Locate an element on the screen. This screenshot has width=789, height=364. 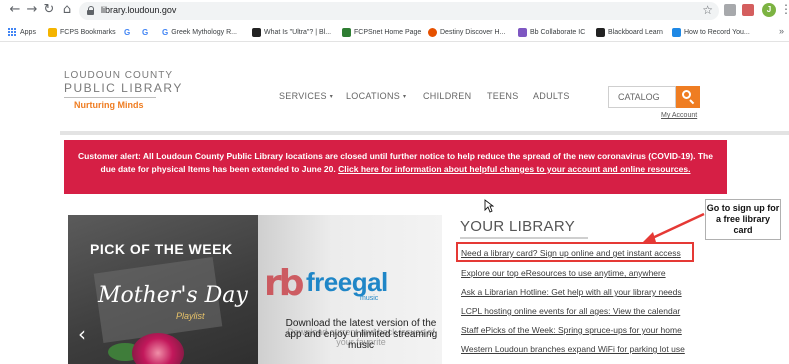
annotation-callout: Go to sign up for a free library card is located at coordinates (743, 219).